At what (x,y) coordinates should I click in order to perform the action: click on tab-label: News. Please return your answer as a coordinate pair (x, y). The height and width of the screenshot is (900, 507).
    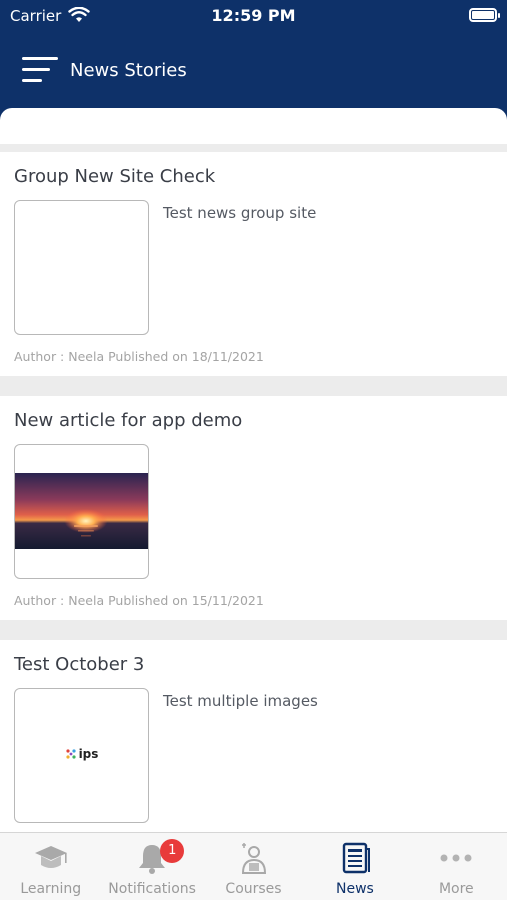
    Looking at the image, I should click on (355, 889).